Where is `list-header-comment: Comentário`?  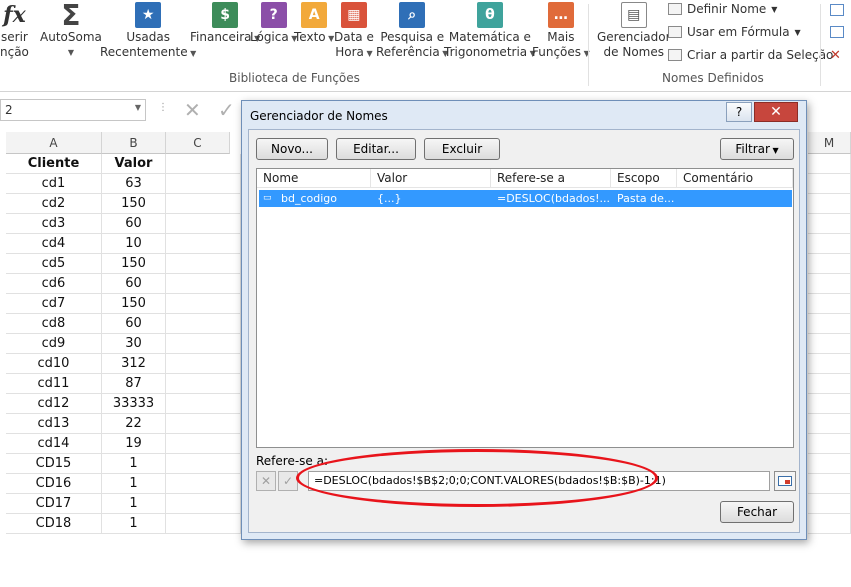 list-header-comment: Comentário is located at coordinates (735, 178).